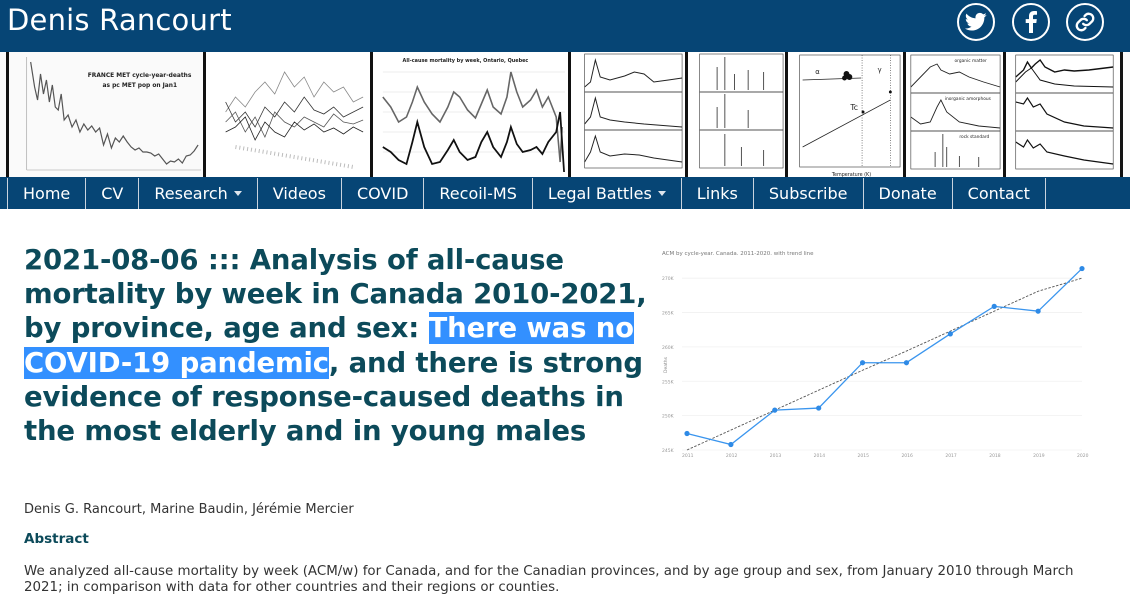 The width and height of the screenshot is (1130, 599). What do you see at coordinates (119, 20) in the screenshot?
I see `site-title: Denis Rancourt` at bounding box center [119, 20].